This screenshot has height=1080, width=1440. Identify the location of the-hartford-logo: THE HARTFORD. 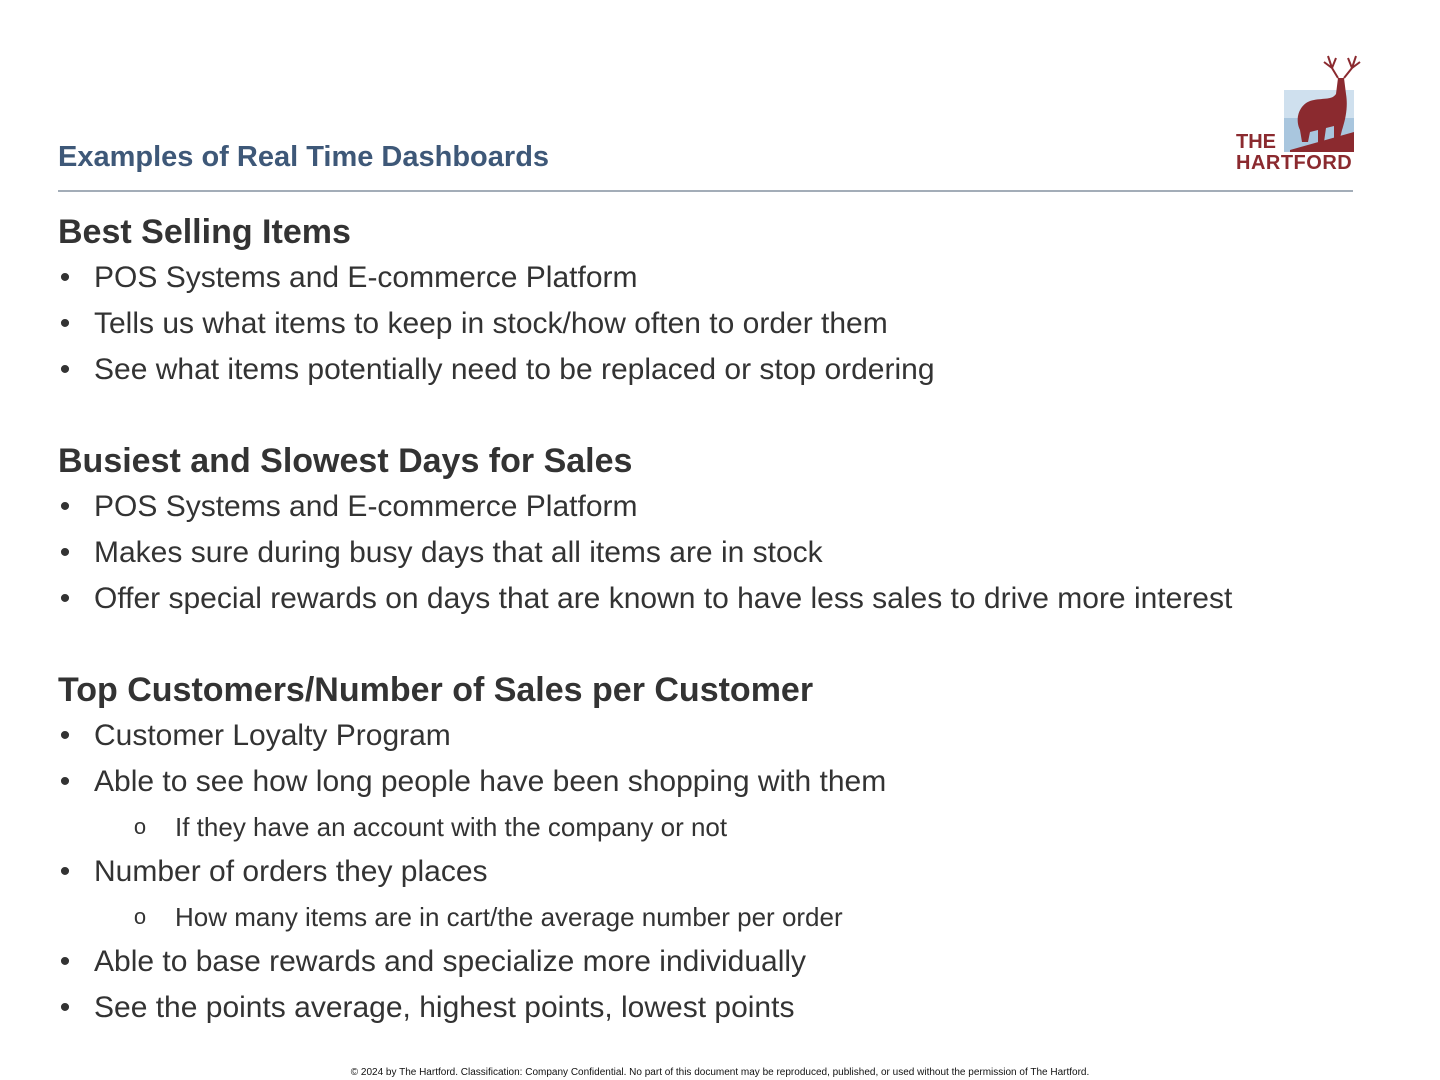
(1298, 114).